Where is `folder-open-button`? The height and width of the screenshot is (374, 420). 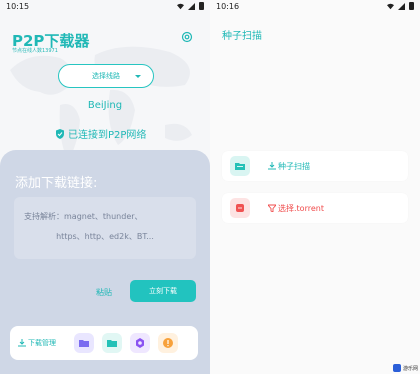 folder-open-button is located at coordinates (84, 343).